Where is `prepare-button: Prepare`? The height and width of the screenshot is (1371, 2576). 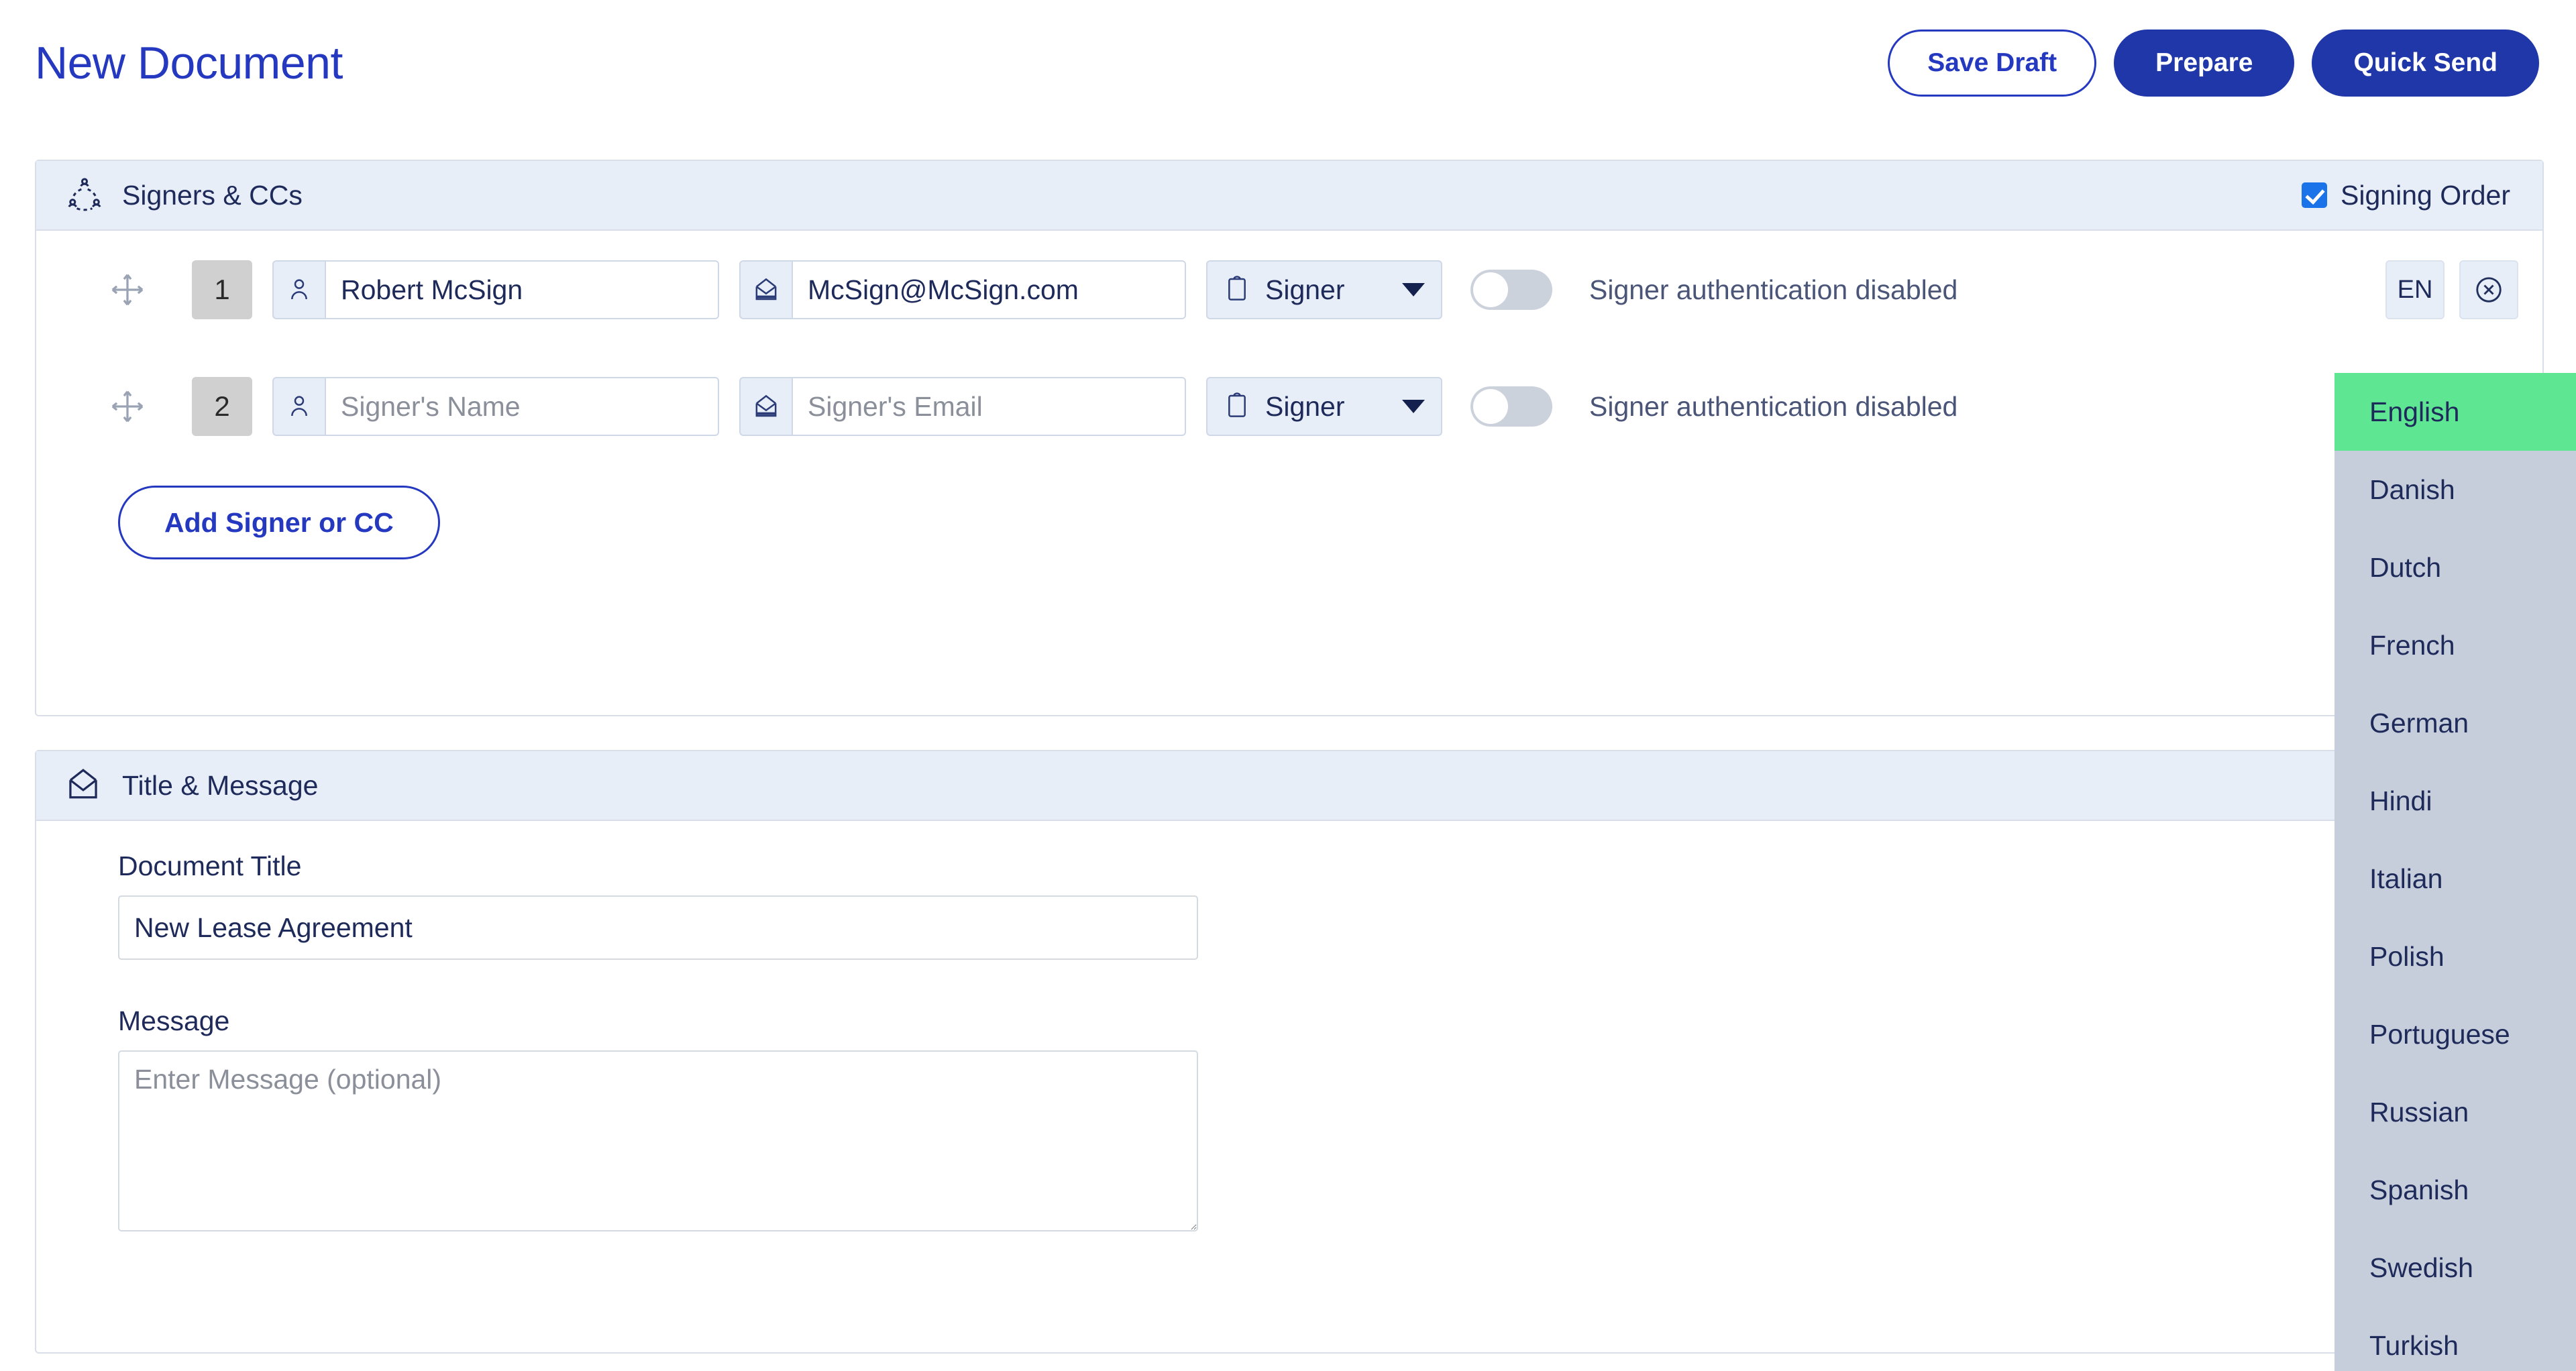 prepare-button: Prepare is located at coordinates (2204, 64).